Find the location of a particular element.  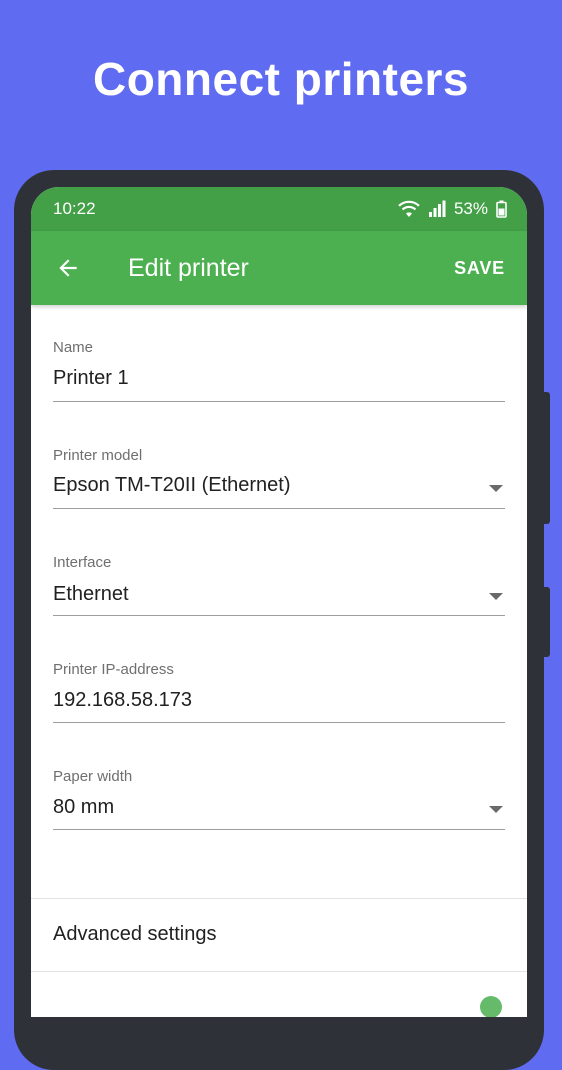

paper-width-label: Paper width is located at coordinates (93, 776).